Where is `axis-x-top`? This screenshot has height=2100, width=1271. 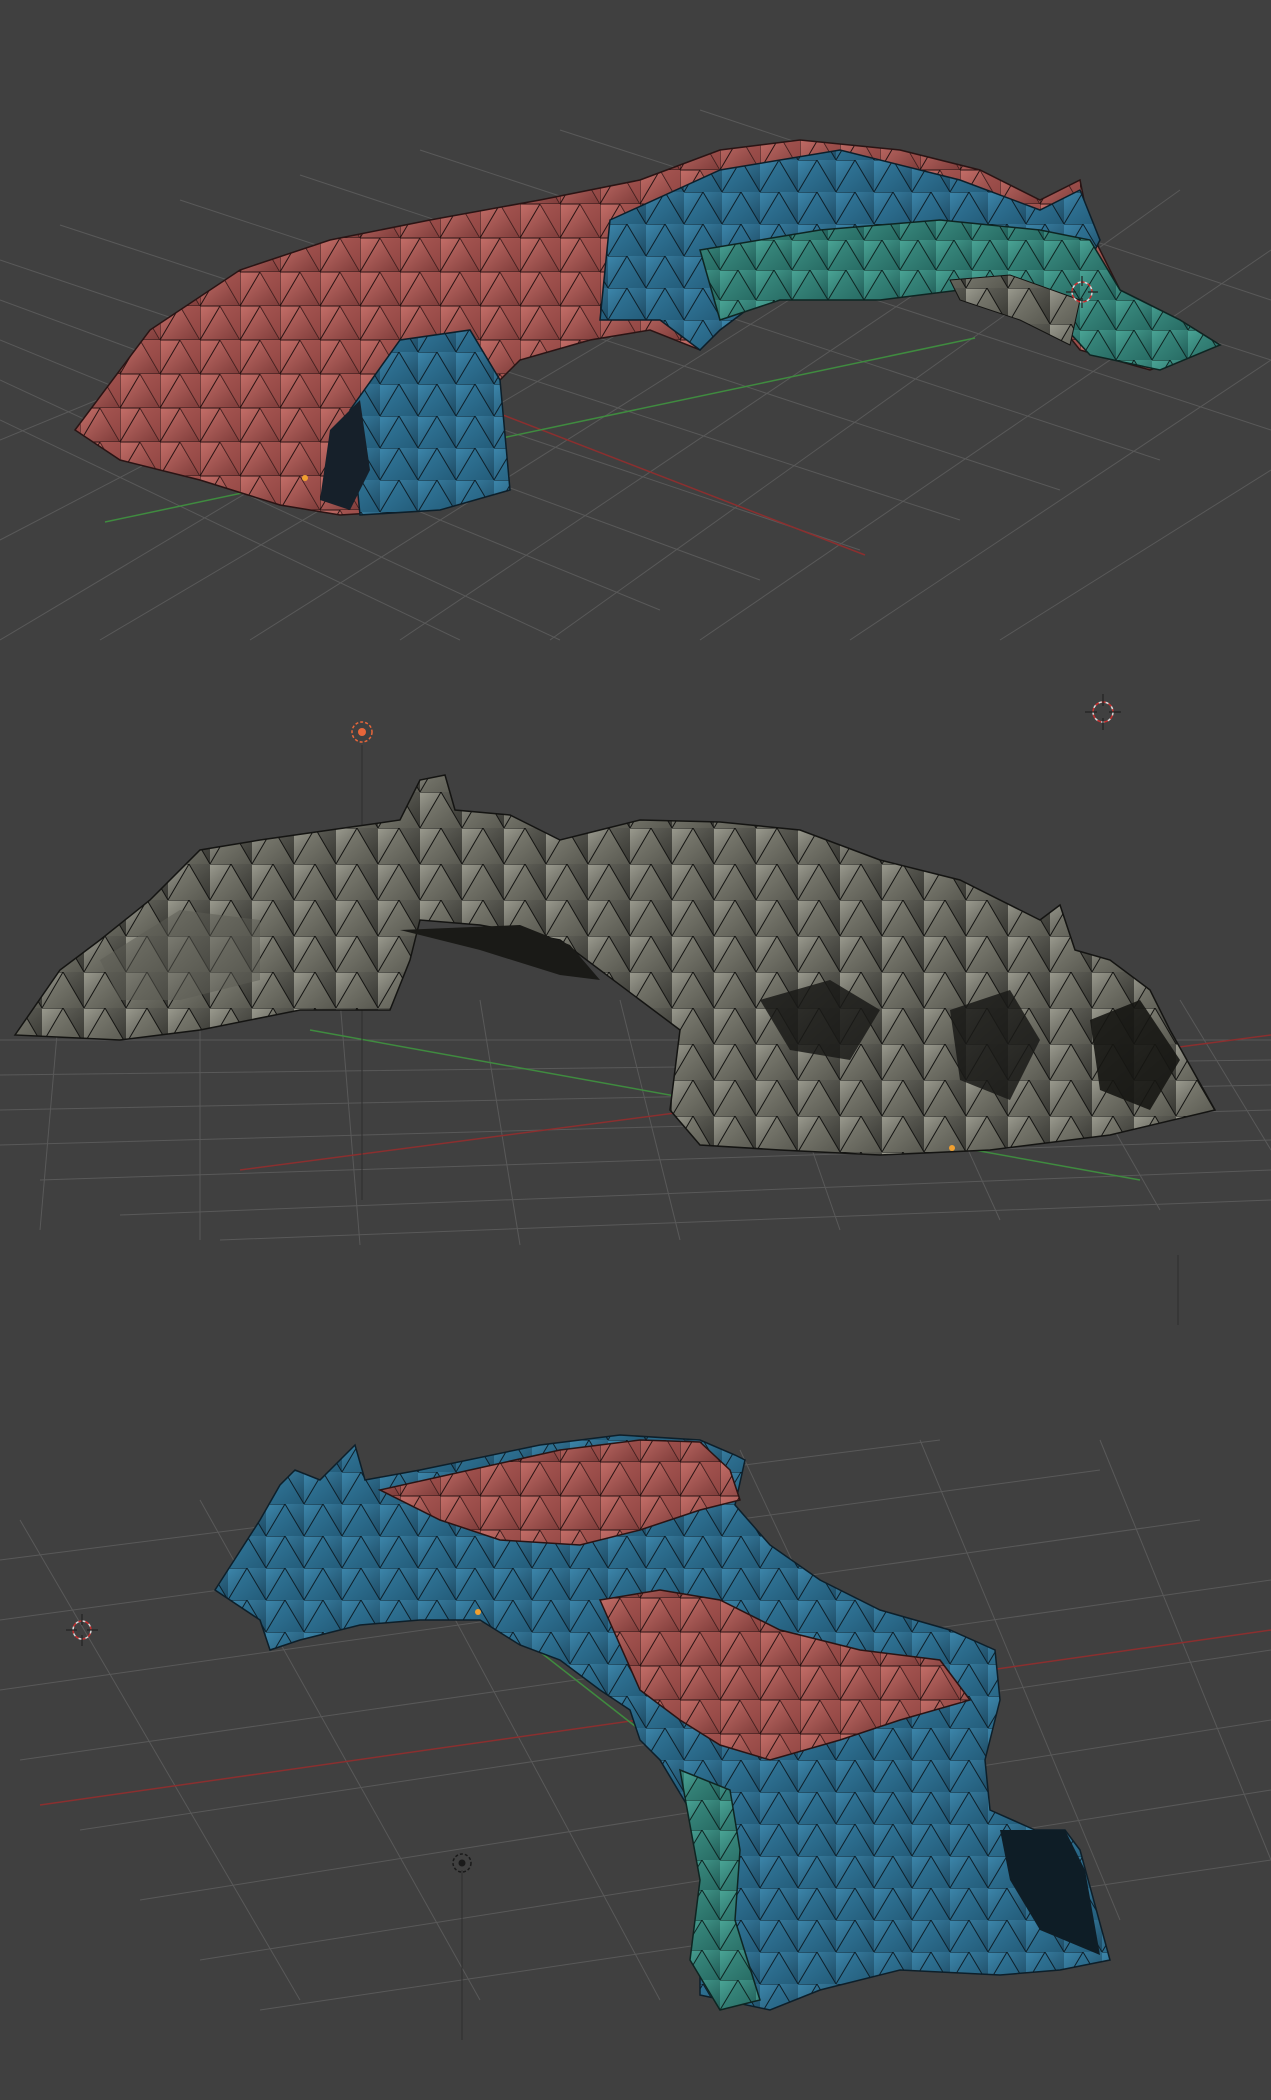
axis-x-top is located at coordinates (677, 482).